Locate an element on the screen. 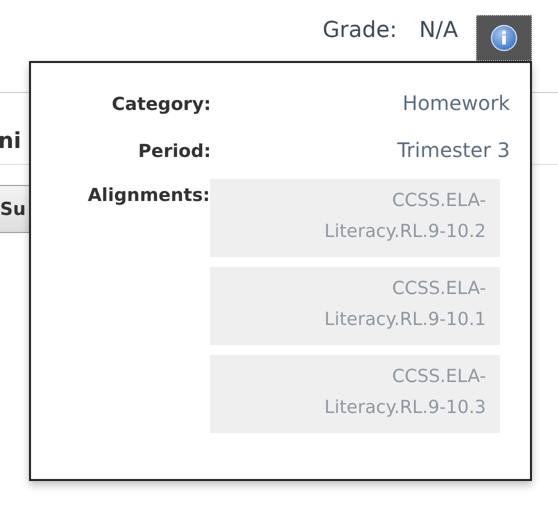 The width and height of the screenshot is (558, 516). alignment-tag: CCSS.ELA-Literacy.RL.9-10.3 is located at coordinates (355, 394).